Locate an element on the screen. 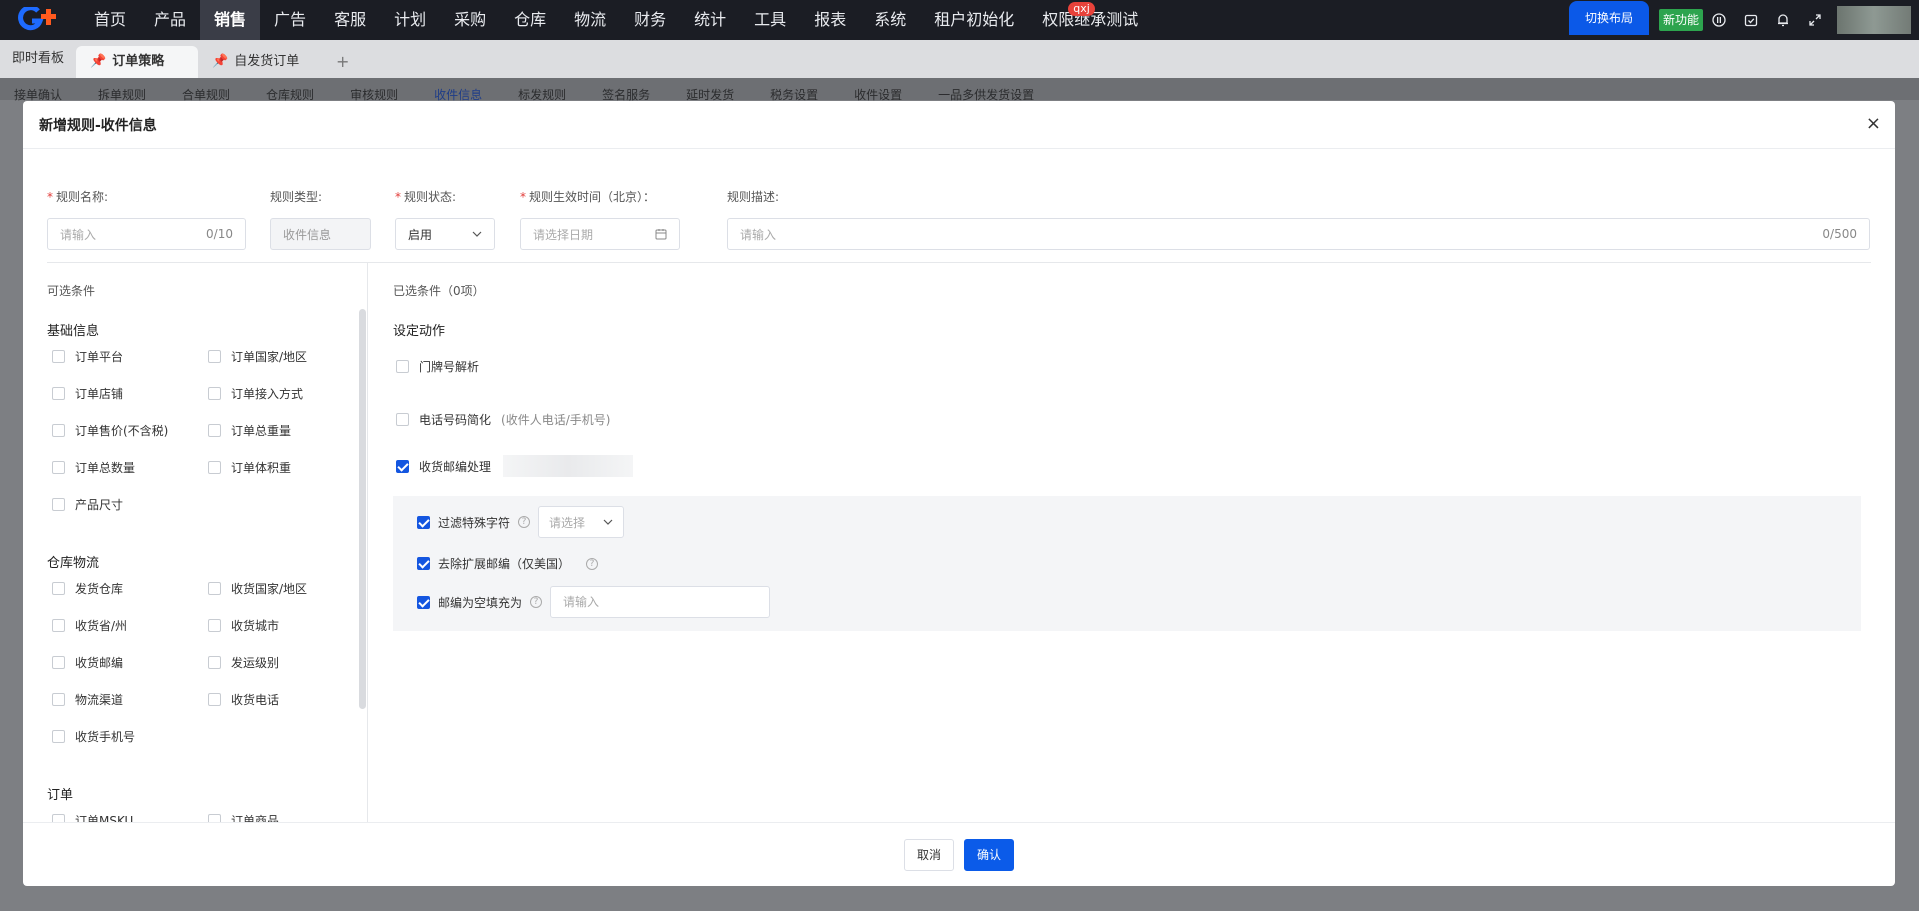  subtab: 仓库规则 is located at coordinates (290, 90).